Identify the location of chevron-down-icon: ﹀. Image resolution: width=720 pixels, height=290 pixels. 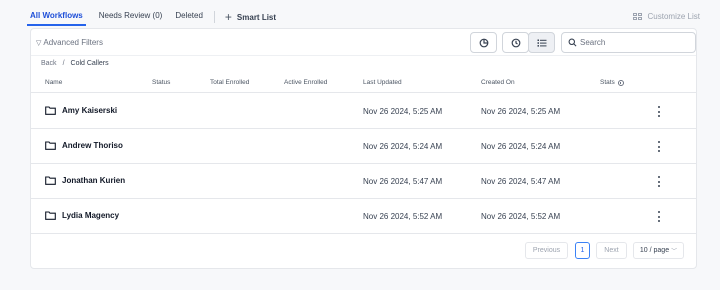
(674, 252).